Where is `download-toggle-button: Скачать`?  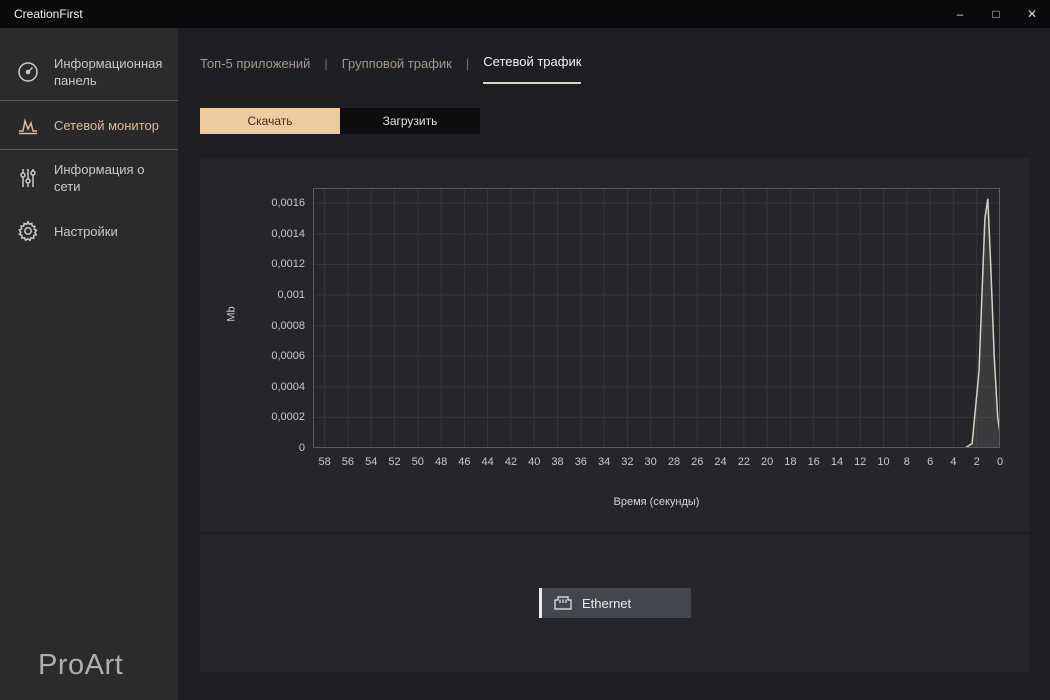
download-toggle-button: Скачать is located at coordinates (270, 121).